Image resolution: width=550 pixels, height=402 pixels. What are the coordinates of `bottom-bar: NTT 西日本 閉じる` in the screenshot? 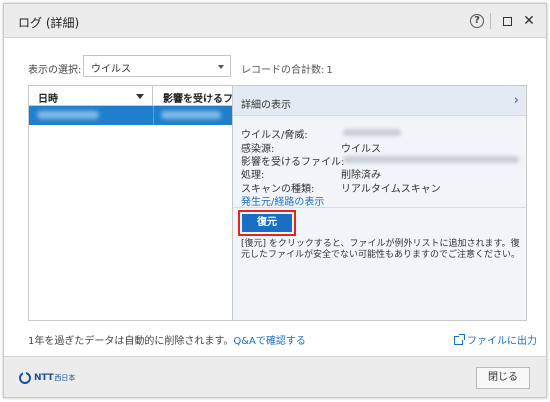 It's located at (275, 376).